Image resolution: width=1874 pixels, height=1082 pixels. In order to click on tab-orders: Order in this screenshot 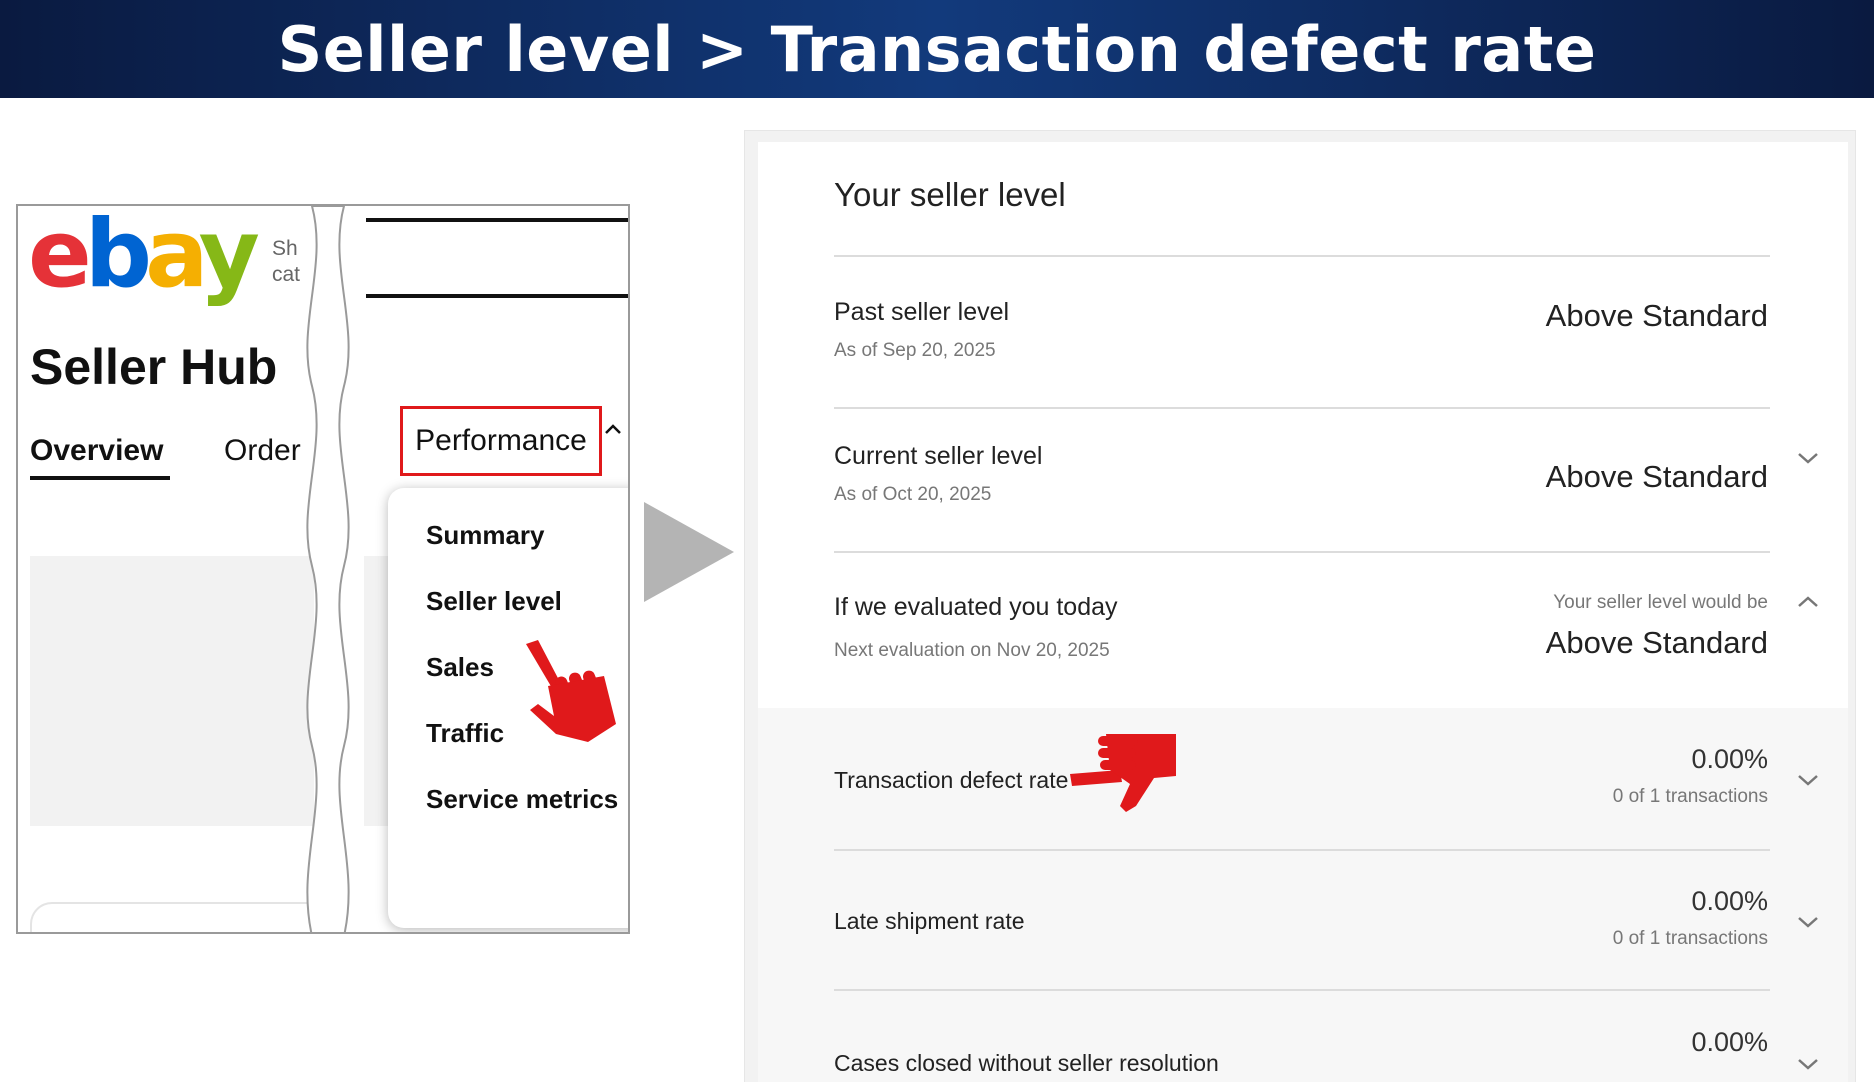, I will do `click(262, 451)`.